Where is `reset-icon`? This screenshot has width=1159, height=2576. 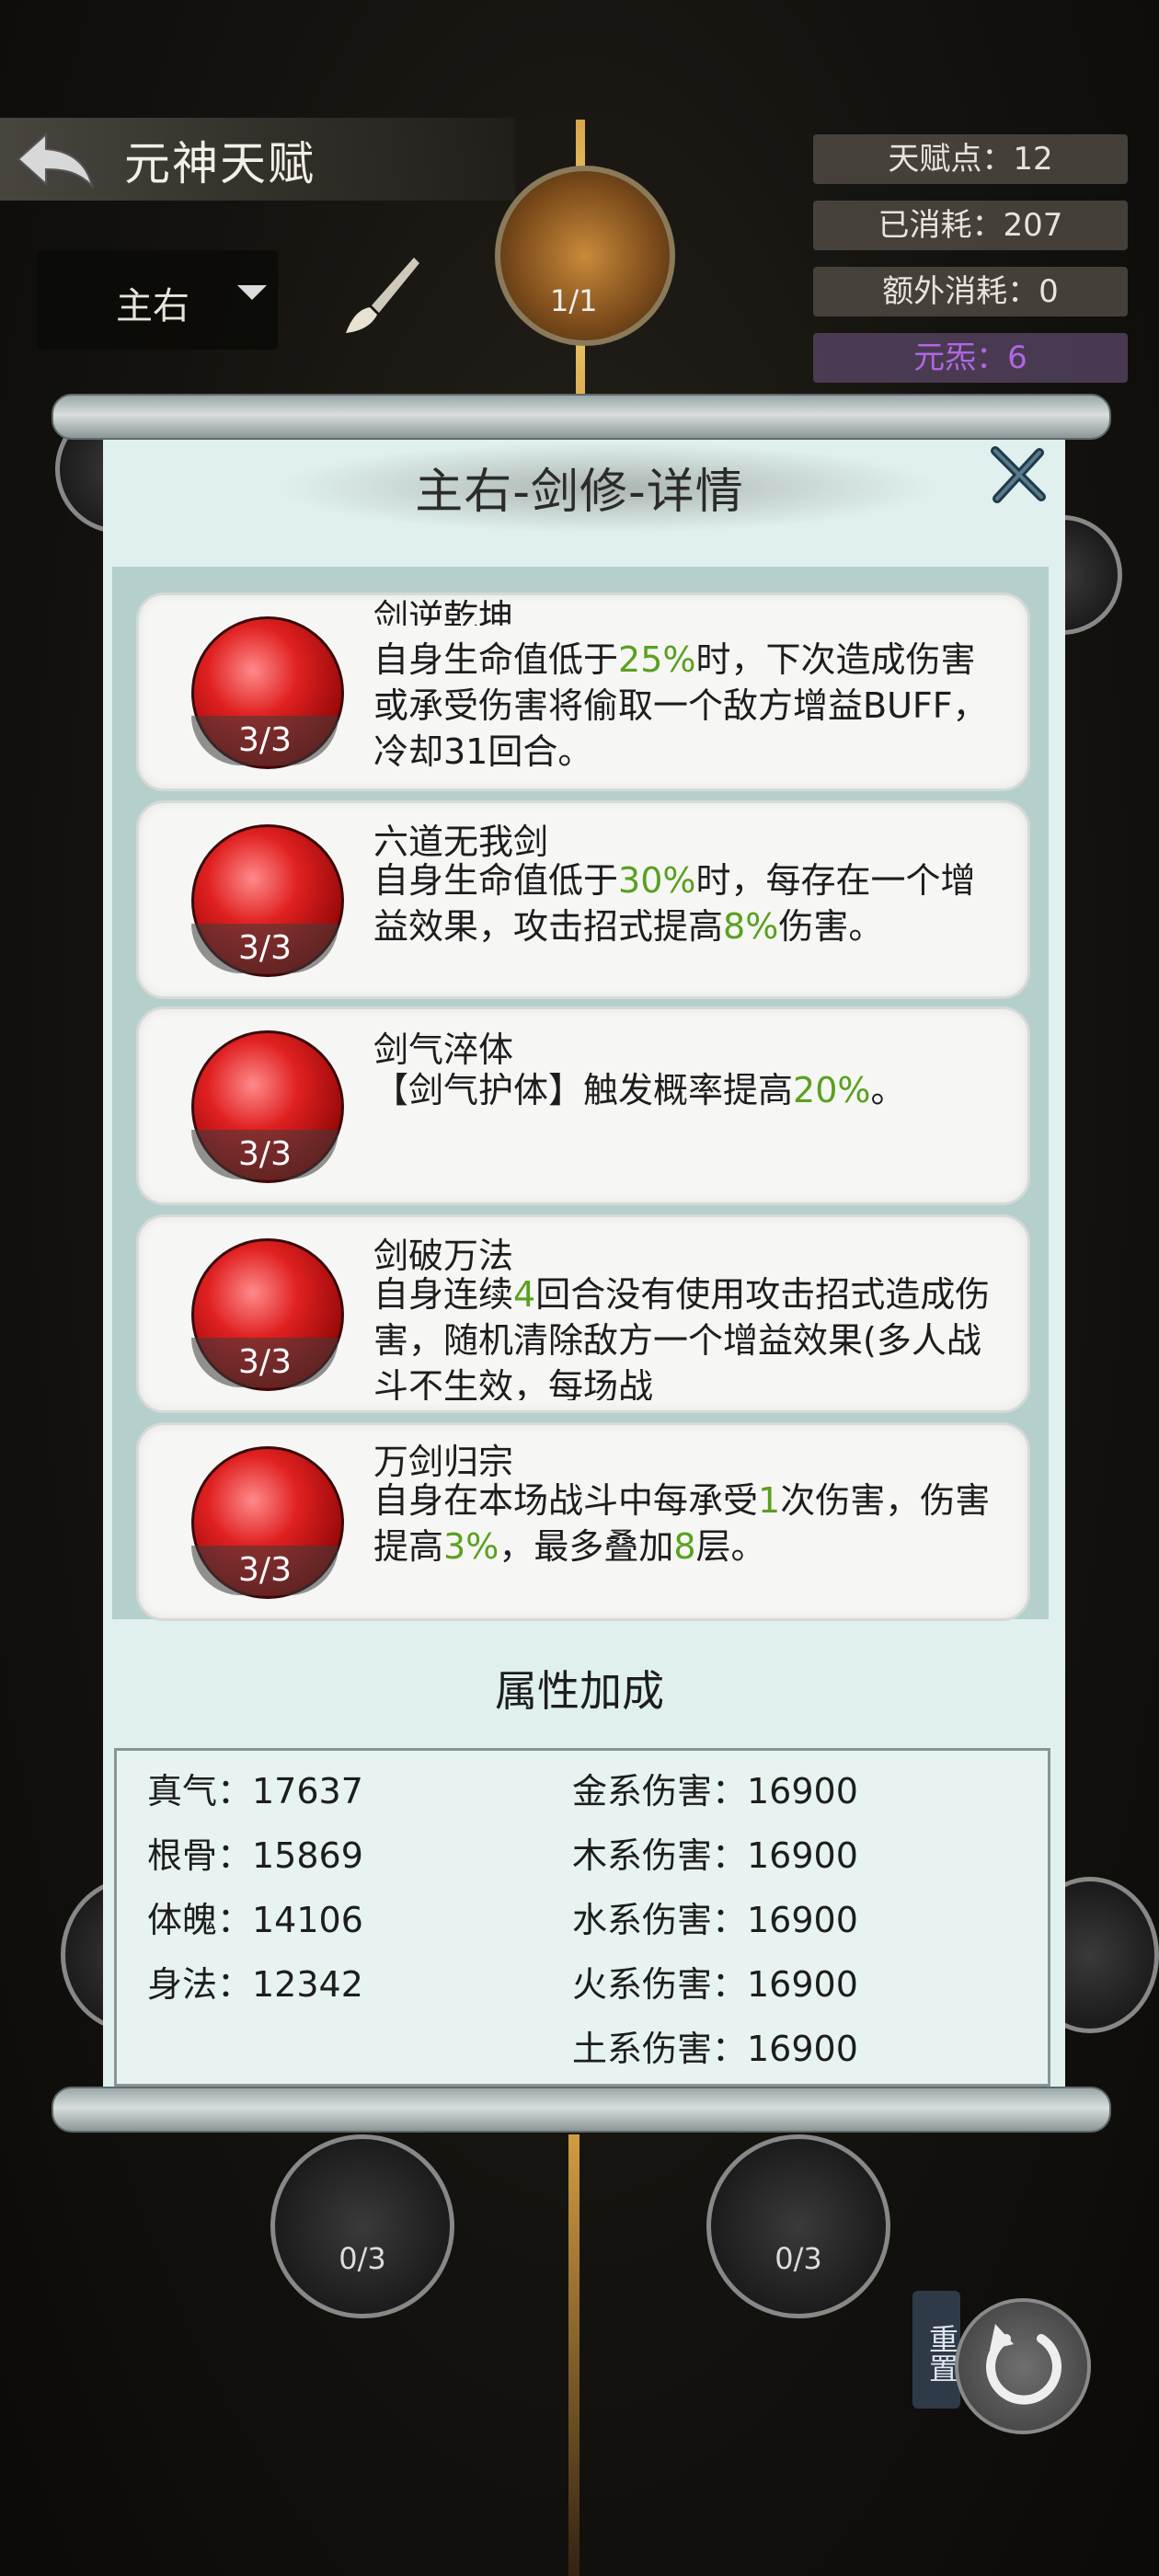
reset-icon is located at coordinates (1023, 2364).